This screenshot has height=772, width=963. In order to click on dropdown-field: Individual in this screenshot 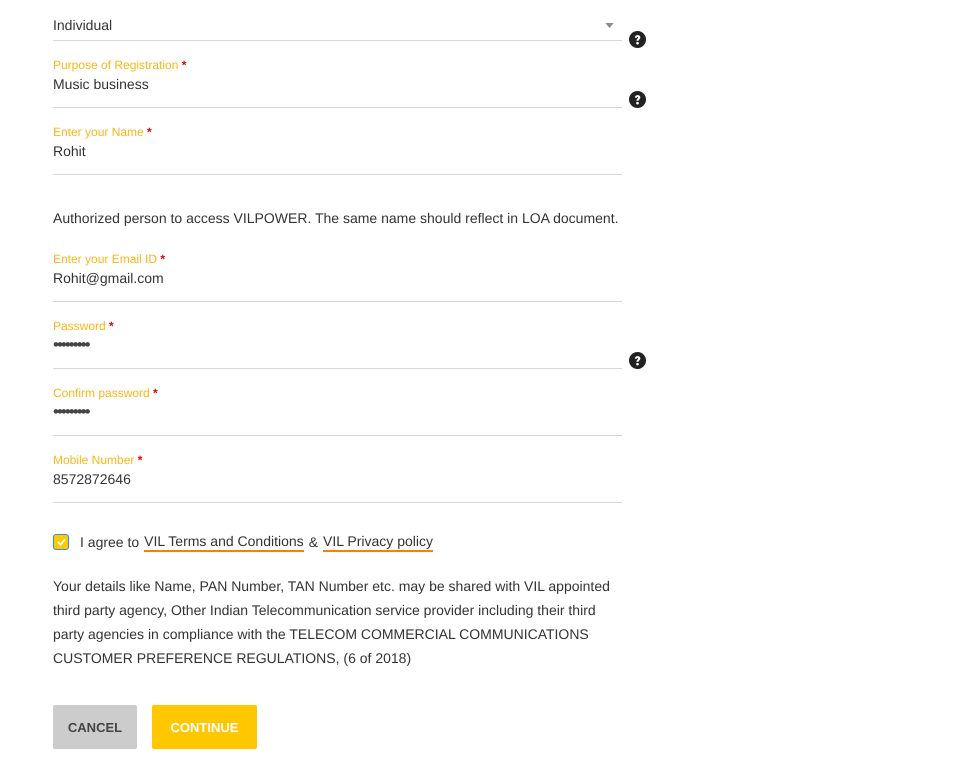, I will do `click(337, 25)`.